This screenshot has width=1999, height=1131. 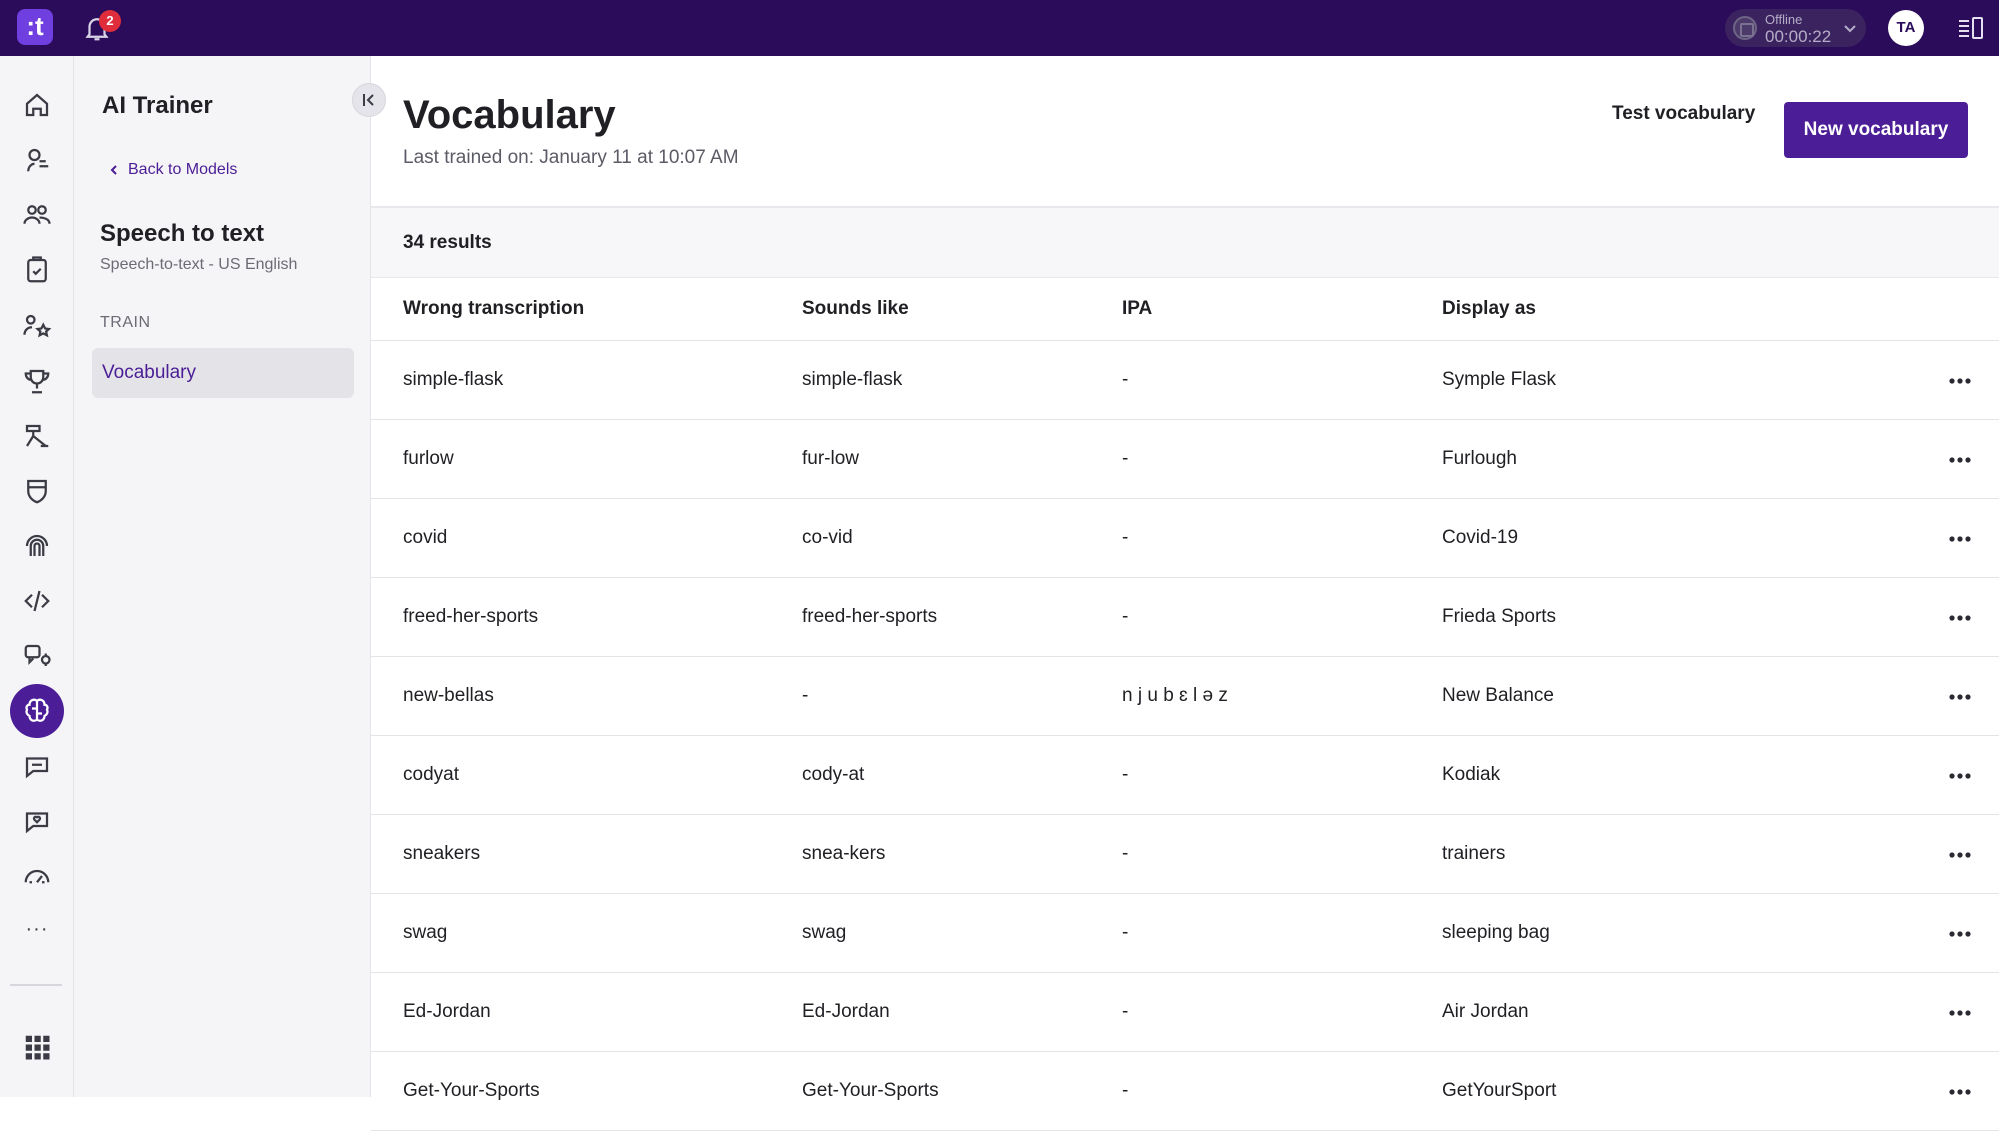 I want to click on table-row: simple-flask simple-flask - Symple Flask, so click(x=1185, y=380).